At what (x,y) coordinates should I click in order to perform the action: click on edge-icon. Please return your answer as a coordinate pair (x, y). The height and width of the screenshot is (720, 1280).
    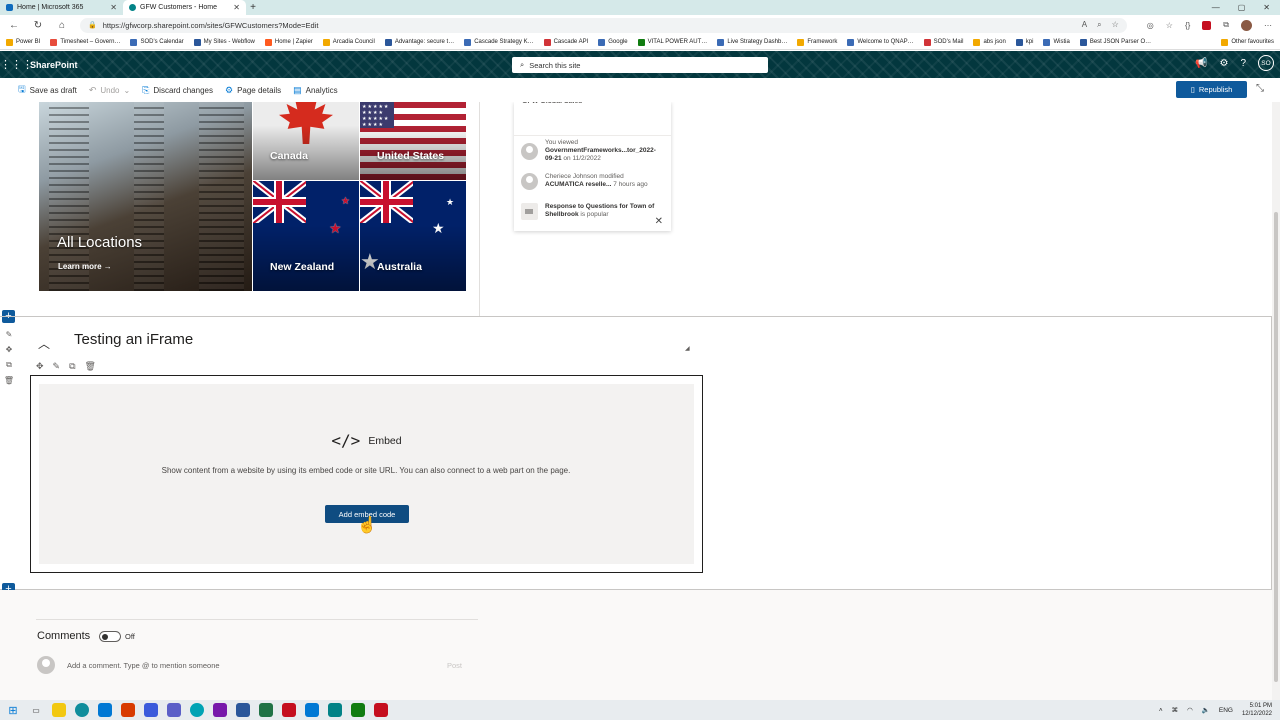
    Looking at the image, I should click on (82, 710).